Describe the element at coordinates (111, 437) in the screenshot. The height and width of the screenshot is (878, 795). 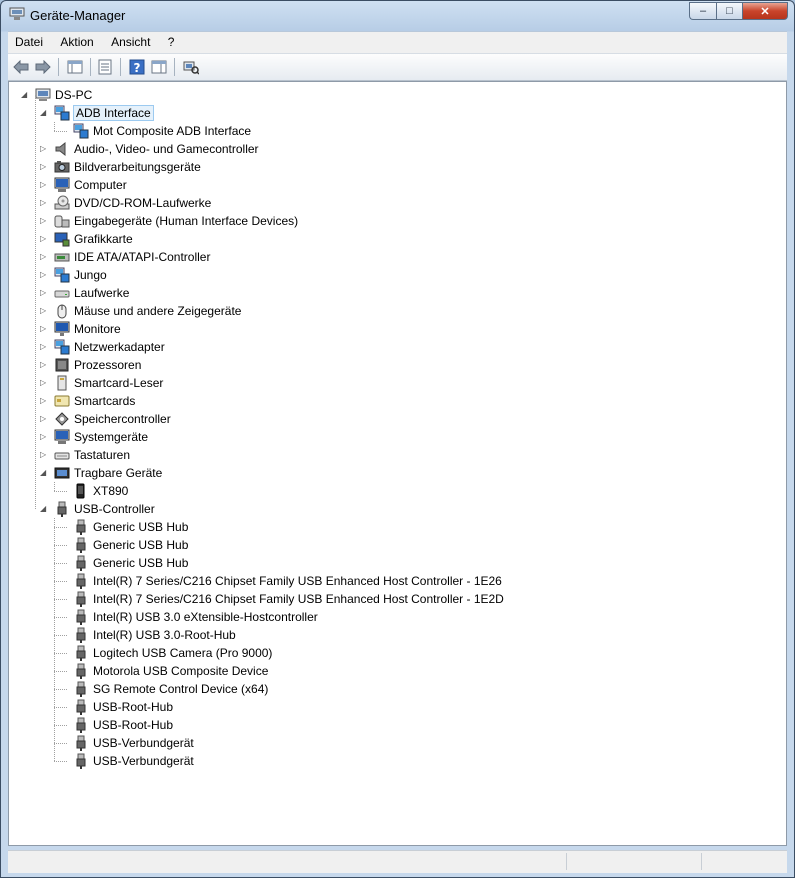
I see `tree-item-label: Systemgeräte` at that location.